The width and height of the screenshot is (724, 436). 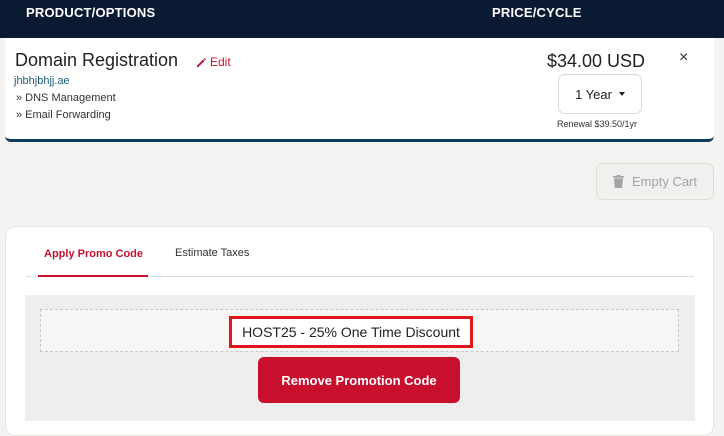 I want to click on promo-tabs: Apply Promo Code Estimate Taxes, so click(x=360, y=262).